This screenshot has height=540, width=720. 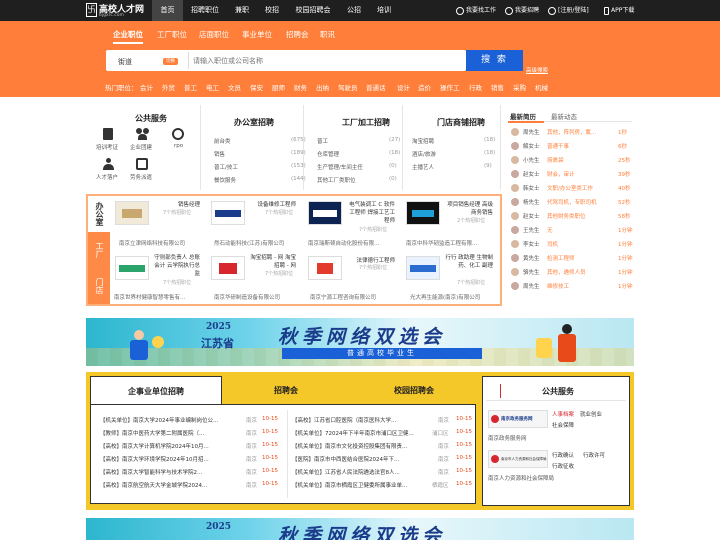 What do you see at coordinates (225, 180) in the screenshot?
I see `category-link: 餐饮服务` at bounding box center [225, 180].